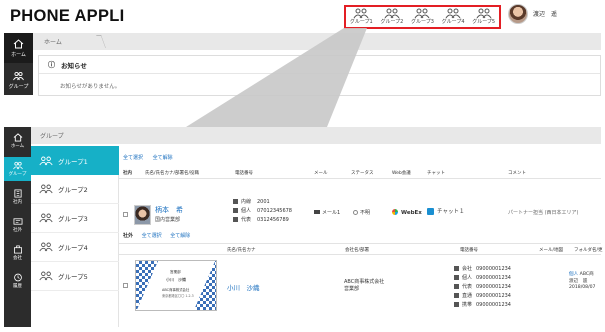 This screenshot has height=332, width=605. I want to click on ext-phone-mobile: 携帯 09000001234, so click(482, 304).